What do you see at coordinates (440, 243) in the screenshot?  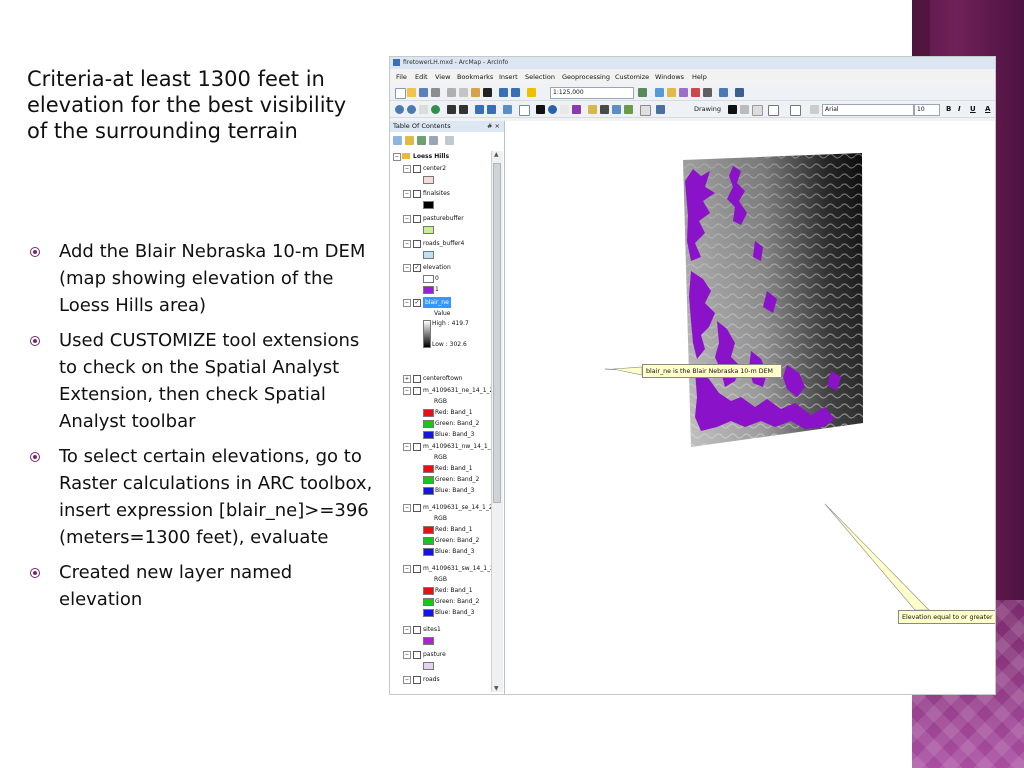 I see `layer-row-roads-buffer4: − roads_buffer4` at bounding box center [440, 243].